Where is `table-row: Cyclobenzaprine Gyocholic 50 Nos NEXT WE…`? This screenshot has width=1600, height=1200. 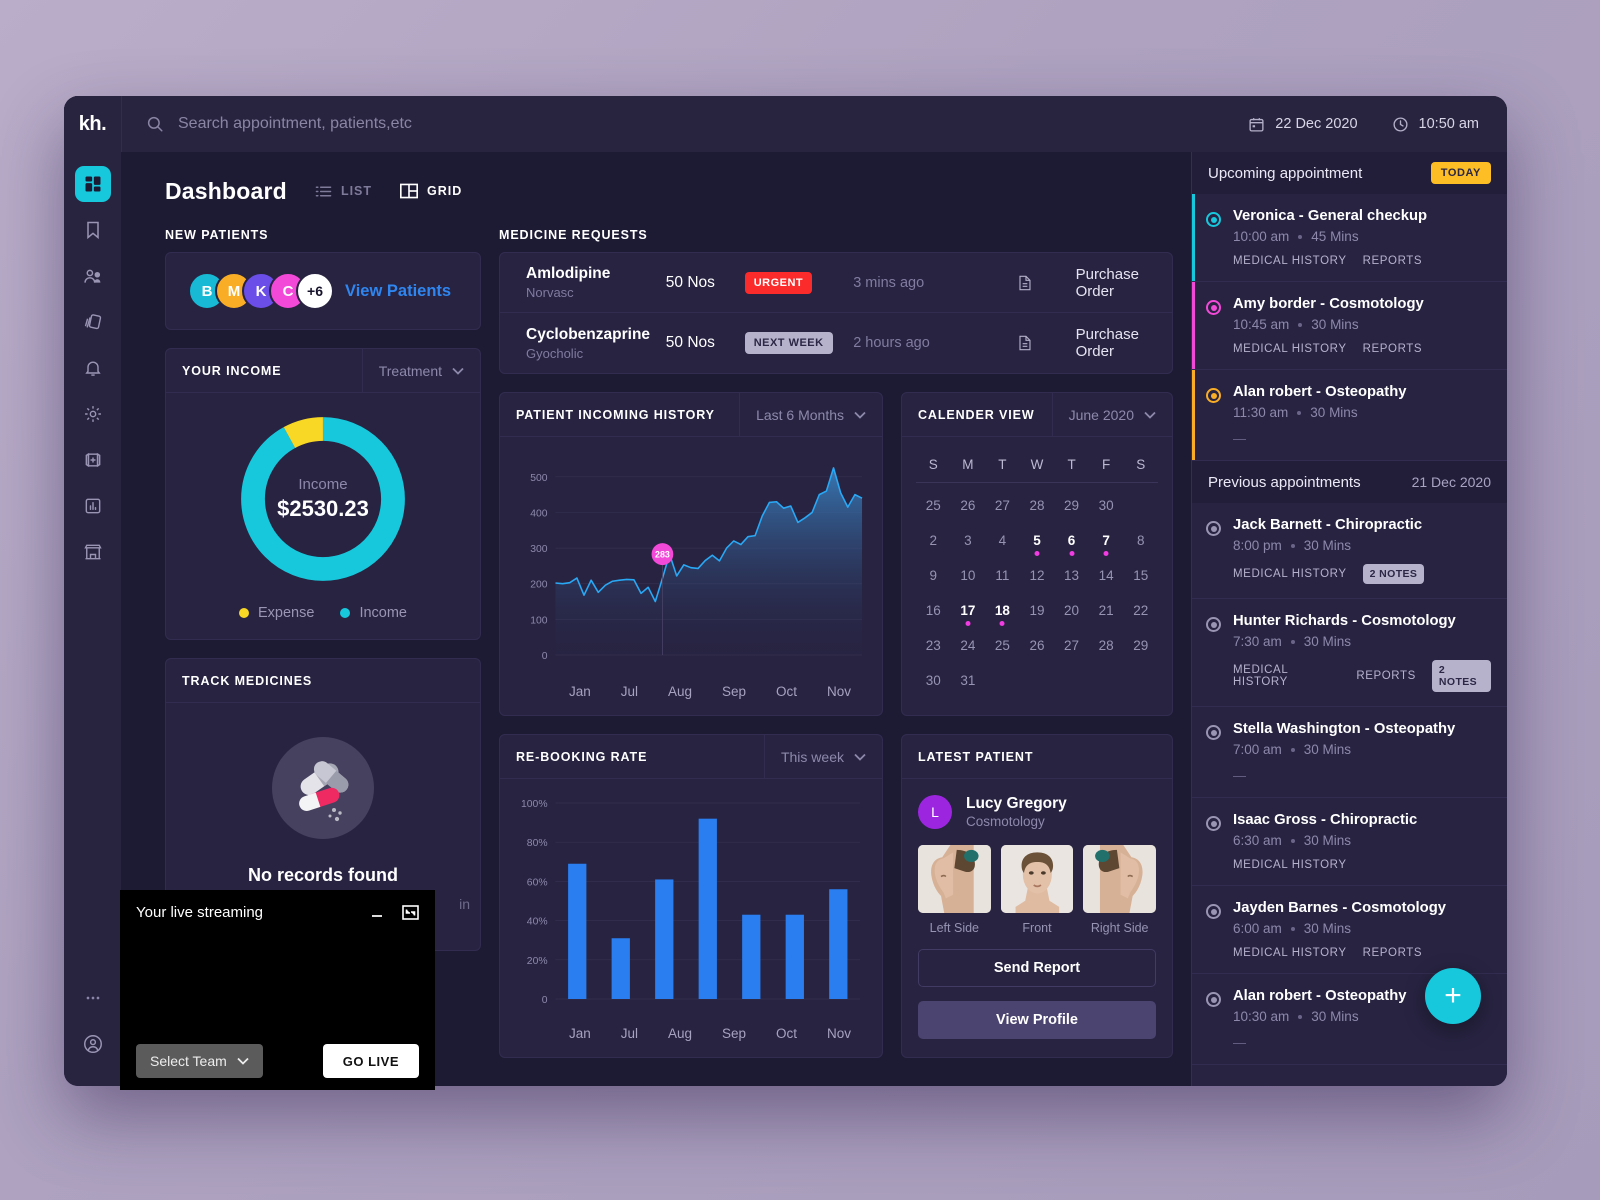
table-row: Cyclobenzaprine Gyocholic 50 Nos NEXT WE… is located at coordinates (836, 343).